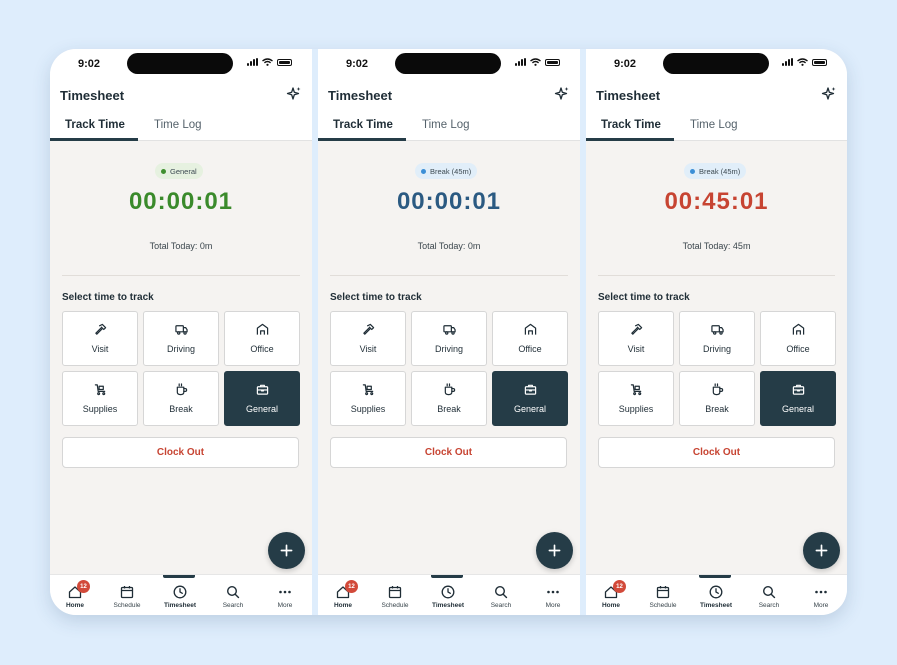 This screenshot has width=897, height=665. Describe the element at coordinates (449, 201) in the screenshot. I see `timer-display: 00:00:01` at that location.